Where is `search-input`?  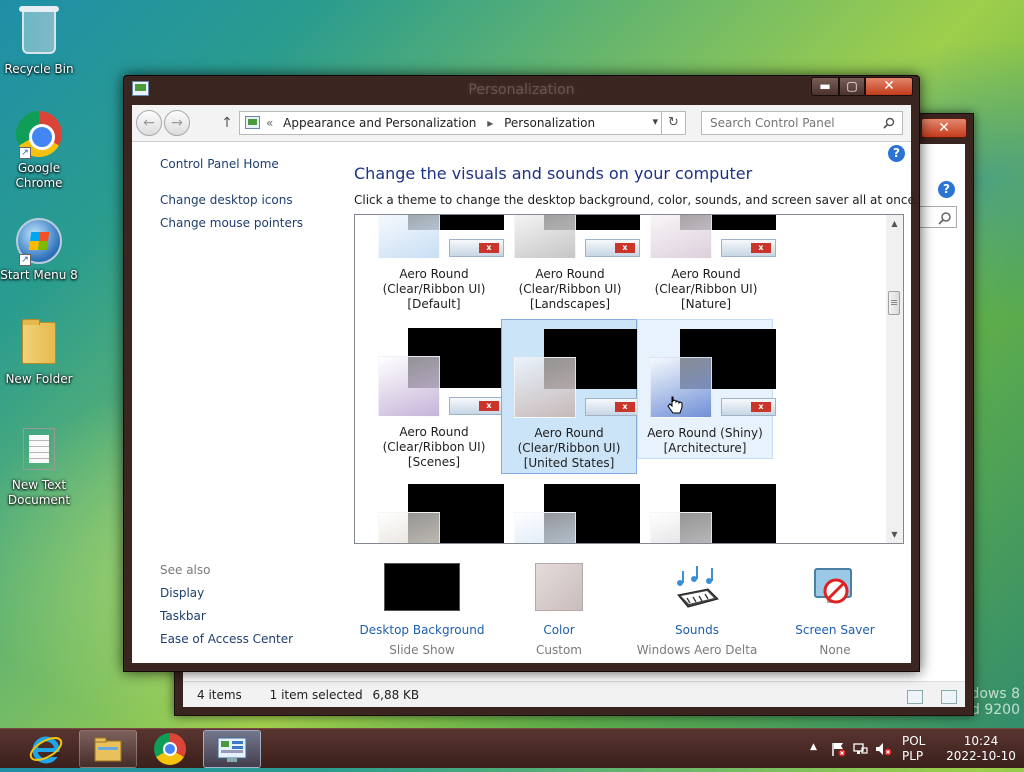 search-input is located at coordinates (794, 123).